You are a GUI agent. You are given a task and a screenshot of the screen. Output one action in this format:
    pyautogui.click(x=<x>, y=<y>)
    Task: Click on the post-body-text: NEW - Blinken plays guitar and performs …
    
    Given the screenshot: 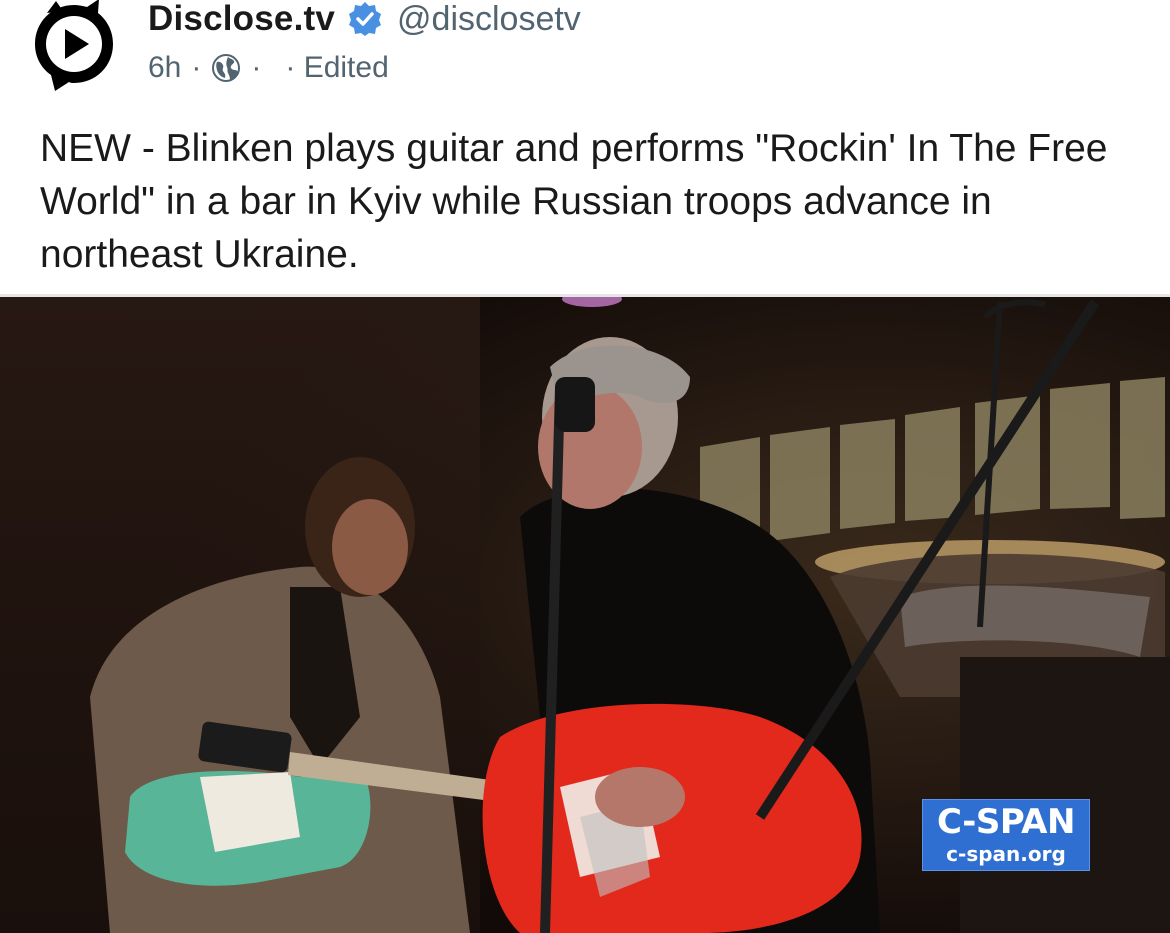 What is the action you would take?
    pyautogui.click(x=574, y=201)
    